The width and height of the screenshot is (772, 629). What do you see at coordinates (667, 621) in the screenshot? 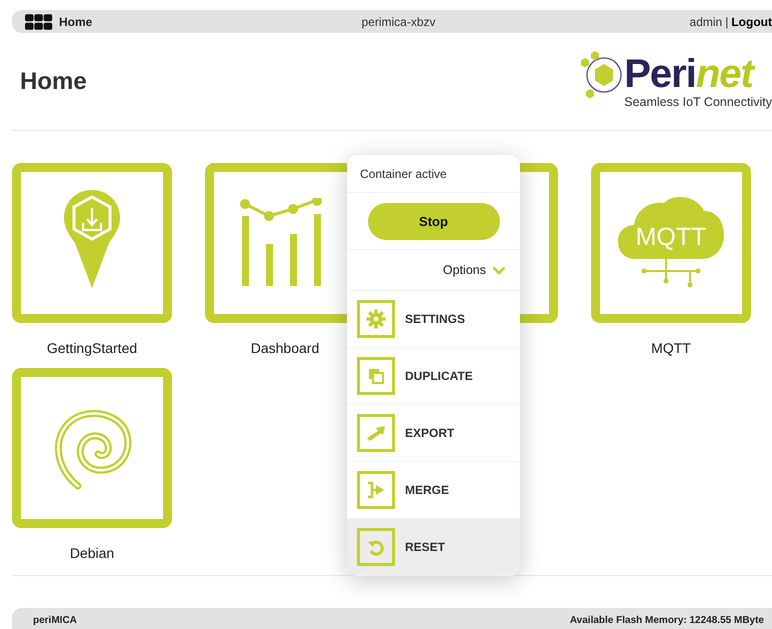
I see `flash-memory-info: Available Flash Memory: 12248.55 MByte` at bounding box center [667, 621].